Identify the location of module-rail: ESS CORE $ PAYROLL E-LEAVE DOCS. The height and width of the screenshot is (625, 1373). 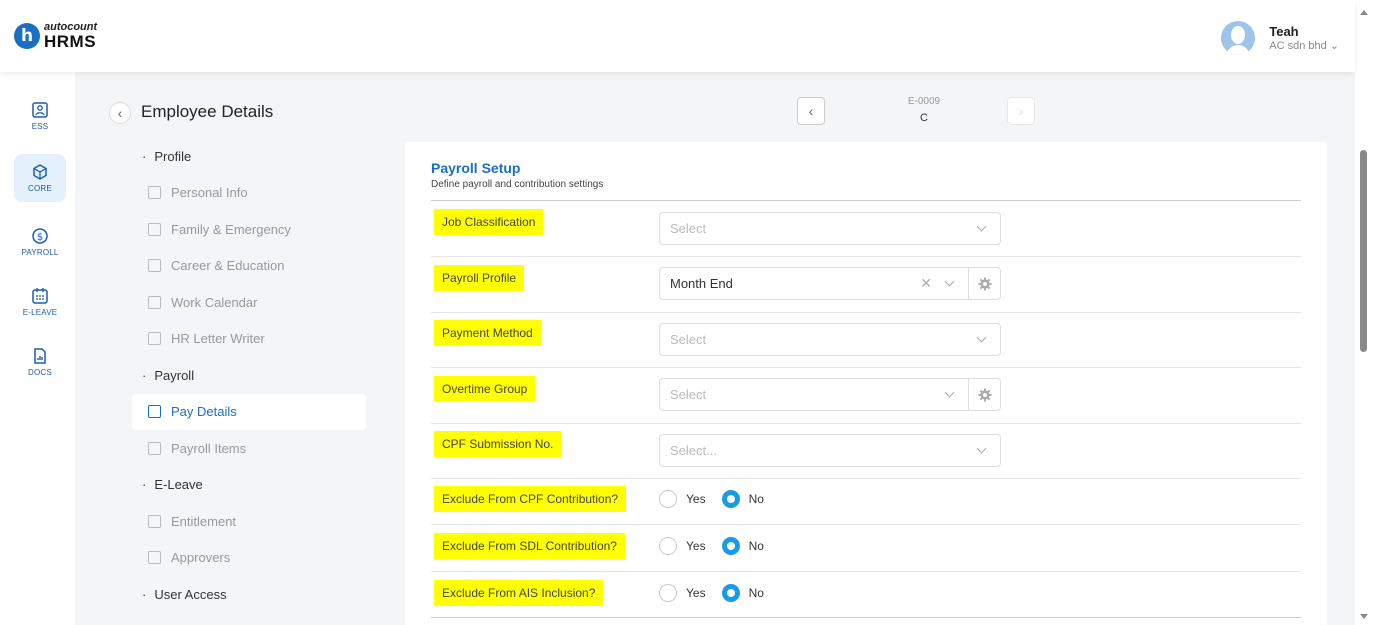
(37, 348).